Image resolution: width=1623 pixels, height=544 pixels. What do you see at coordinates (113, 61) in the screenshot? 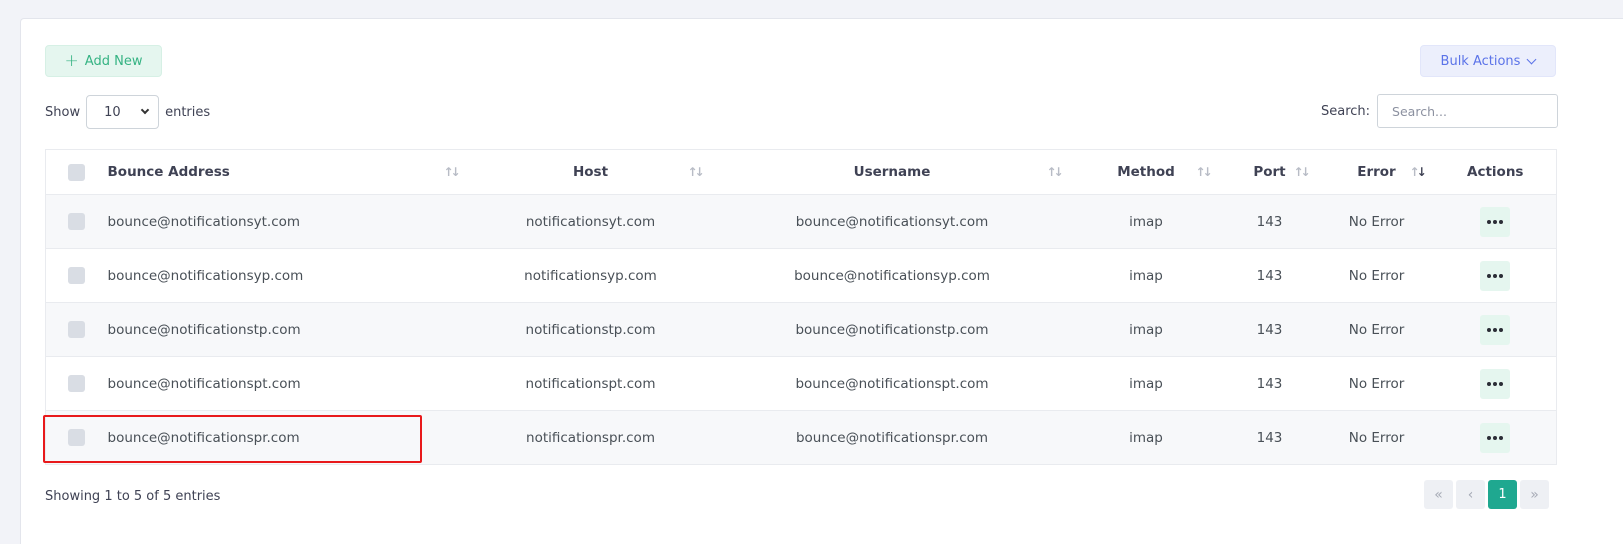
I see `add-new-label: Add New` at bounding box center [113, 61].